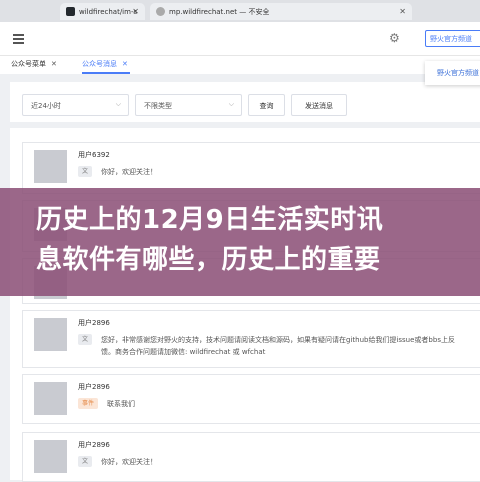 This screenshot has height=482, width=480. Describe the element at coordinates (266, 105) in the screenshot. I see `search-button: 查询` at that location.